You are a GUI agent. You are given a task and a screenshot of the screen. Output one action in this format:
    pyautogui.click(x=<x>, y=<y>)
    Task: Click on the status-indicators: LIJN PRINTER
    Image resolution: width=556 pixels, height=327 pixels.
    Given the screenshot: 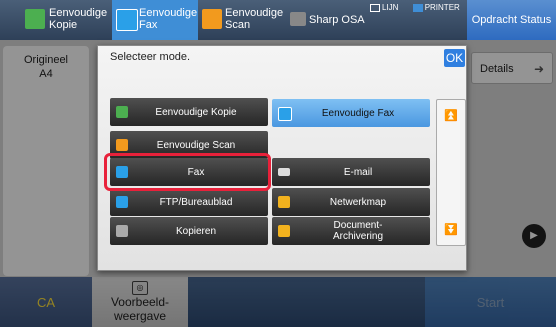 What is the action you would take?
    pyautogui.click(x=421, y=7)
    